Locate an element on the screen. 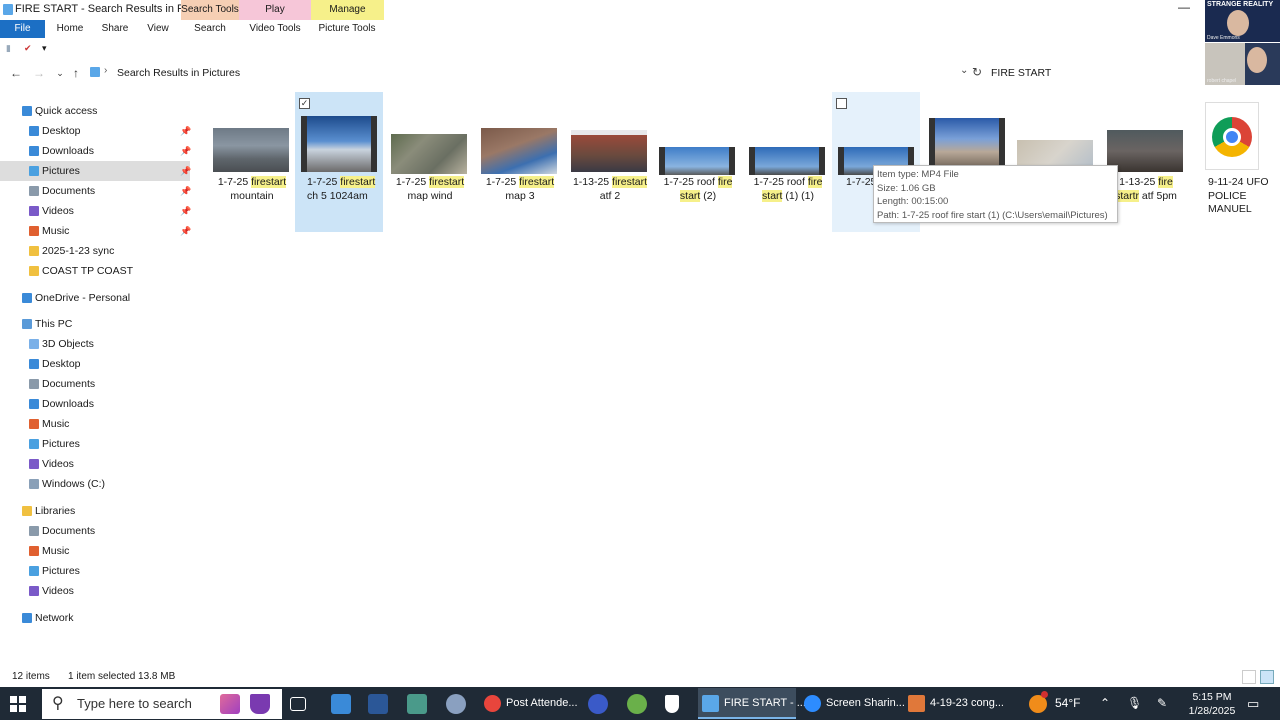 Image resolution: width=1280 pixels, height=720 pixels. file-name: 9-11-24 UFO POLICE MANUEL is located at coordinates (1244, 196).